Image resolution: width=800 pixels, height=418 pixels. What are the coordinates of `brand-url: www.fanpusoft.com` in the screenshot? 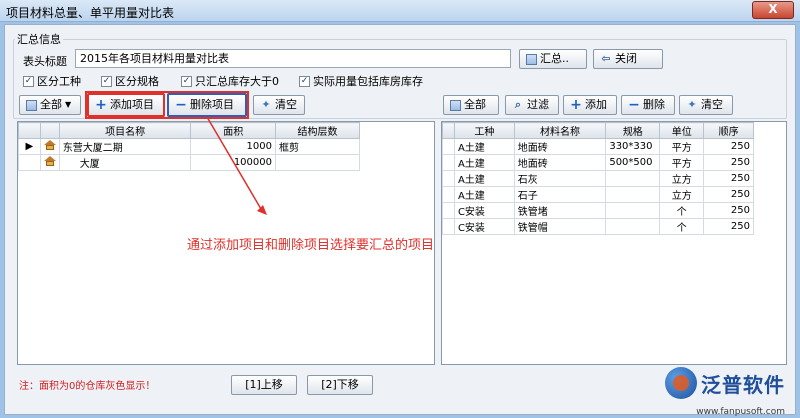 It's located at (740, 412).